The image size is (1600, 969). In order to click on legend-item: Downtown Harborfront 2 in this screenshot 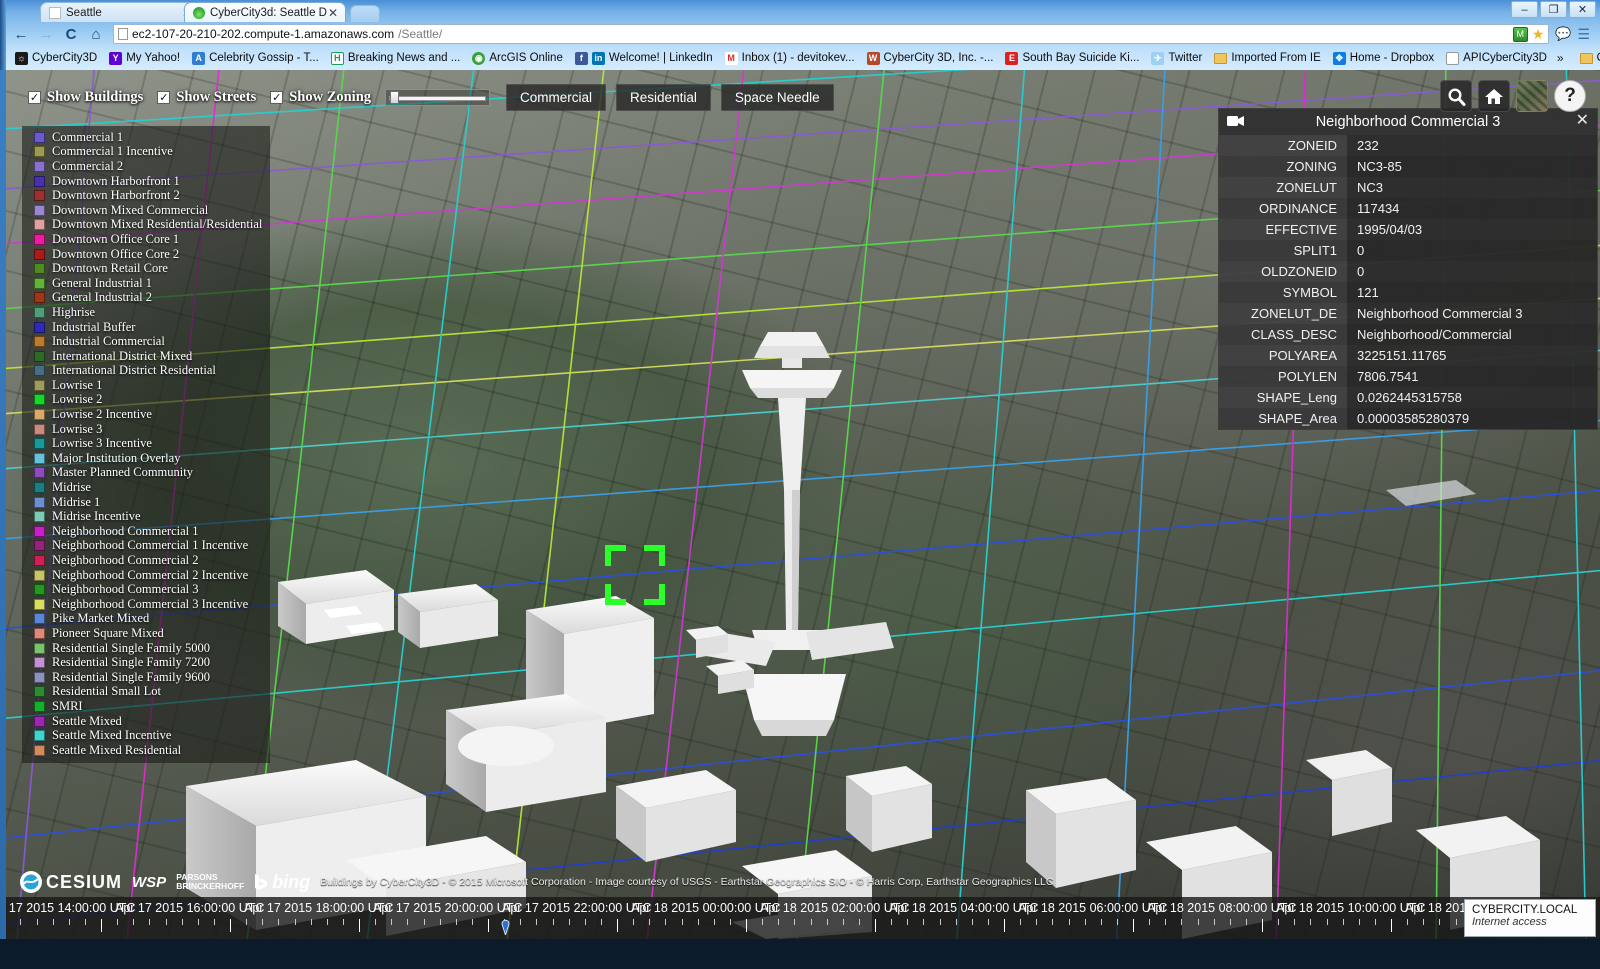, I will do `click(146, 195)`.